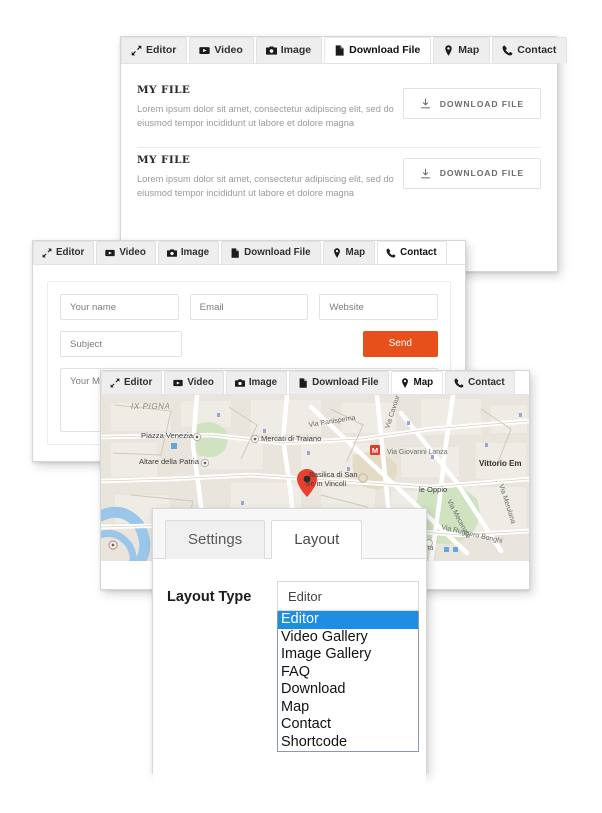 This screenshot has height=813, width=602. Describe the element at coordinates (167, 435) in the screenshot. I see `svg-text: Piazza Venezia` at that location.